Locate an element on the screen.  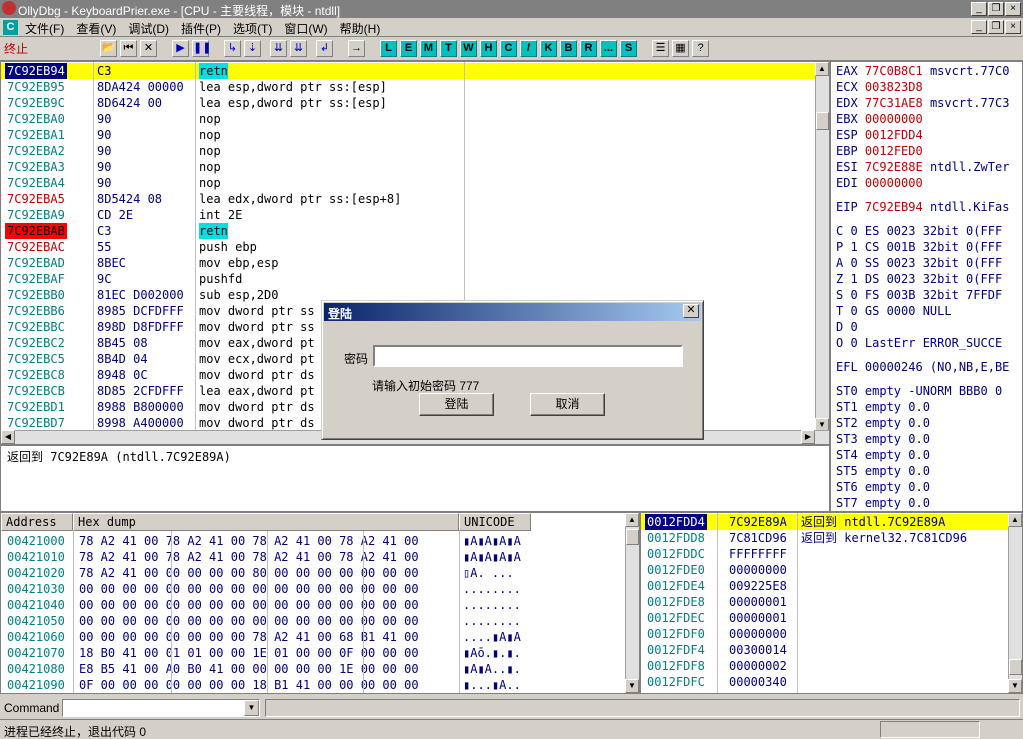
toolbar-window-button: S is located at coordinates (628, 48).